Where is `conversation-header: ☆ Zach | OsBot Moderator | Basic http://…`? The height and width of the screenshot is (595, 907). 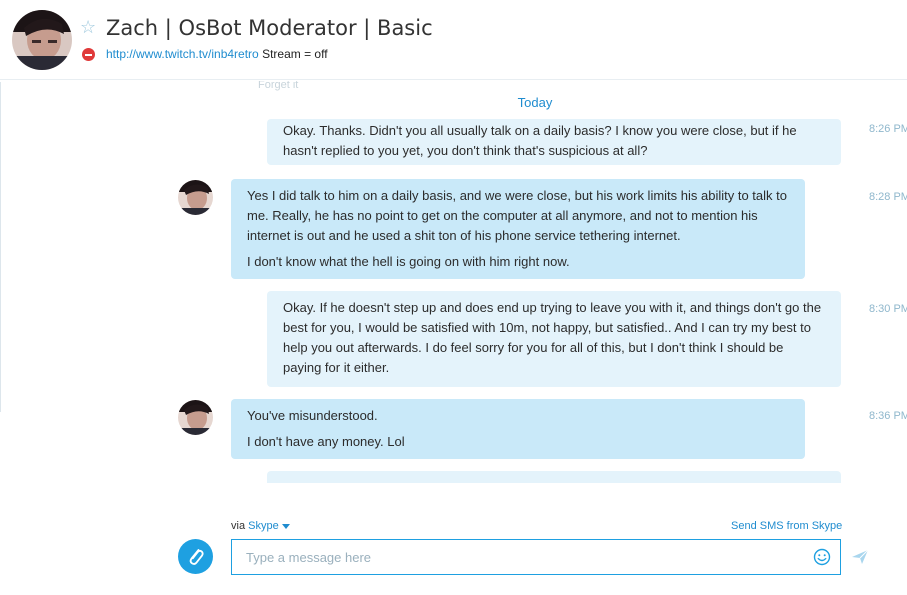
conversation-header: ☆ Zach | OsBot Moderator | Basic http://… is located at coordinates (453, 40).